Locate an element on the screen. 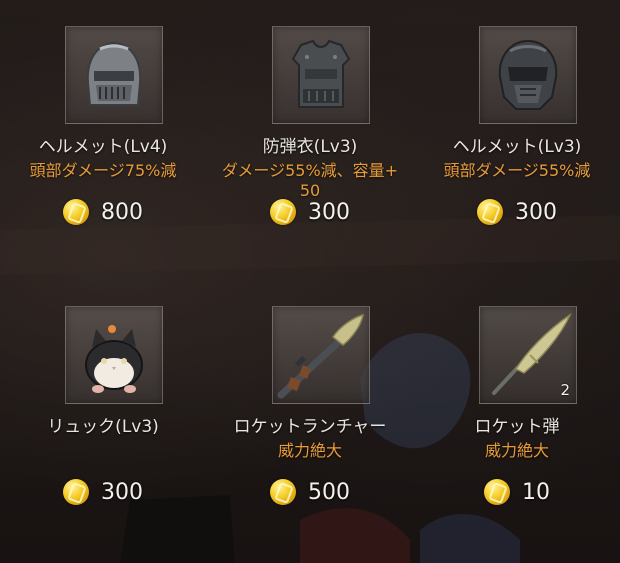  rocket-launcher-icon is located at coordinates (320, 356).